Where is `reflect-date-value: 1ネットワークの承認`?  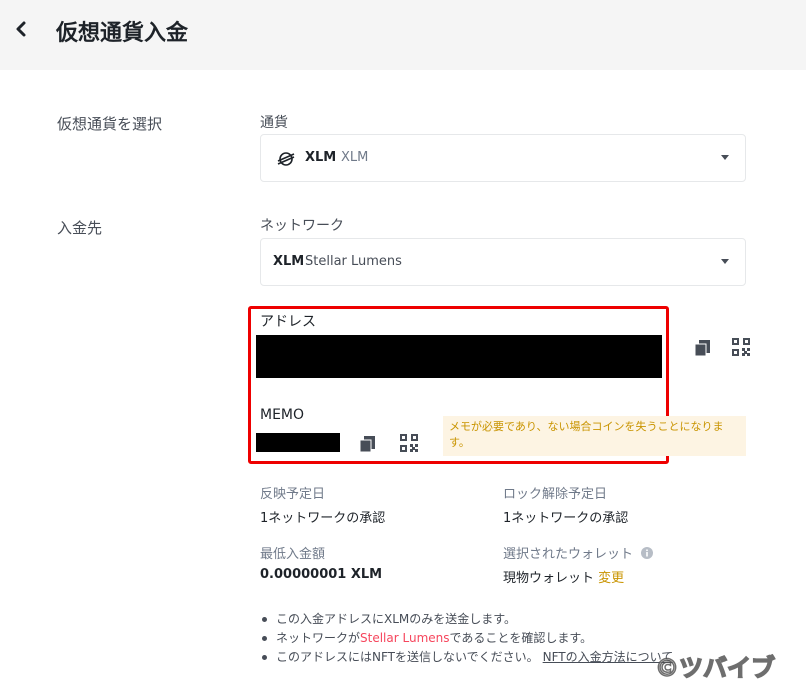
reflect-date-value: 1ネットワークの承認 is located at coordinates (323, 518).